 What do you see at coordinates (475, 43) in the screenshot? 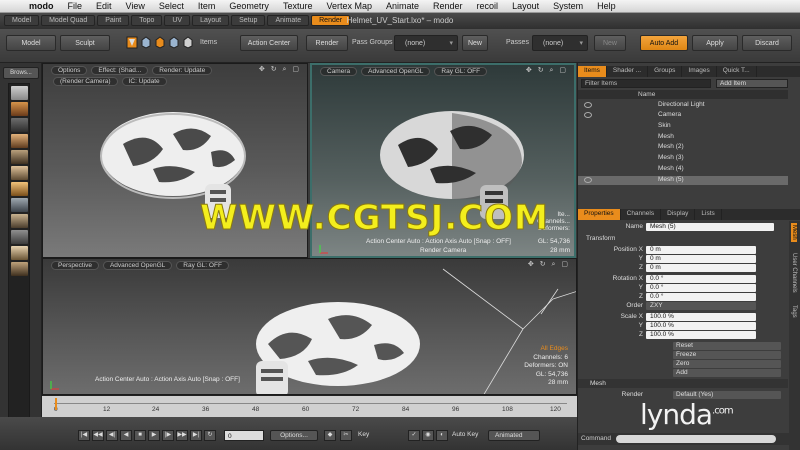
I see `new-pass-group-button: New` at bounding box center [475, 43].